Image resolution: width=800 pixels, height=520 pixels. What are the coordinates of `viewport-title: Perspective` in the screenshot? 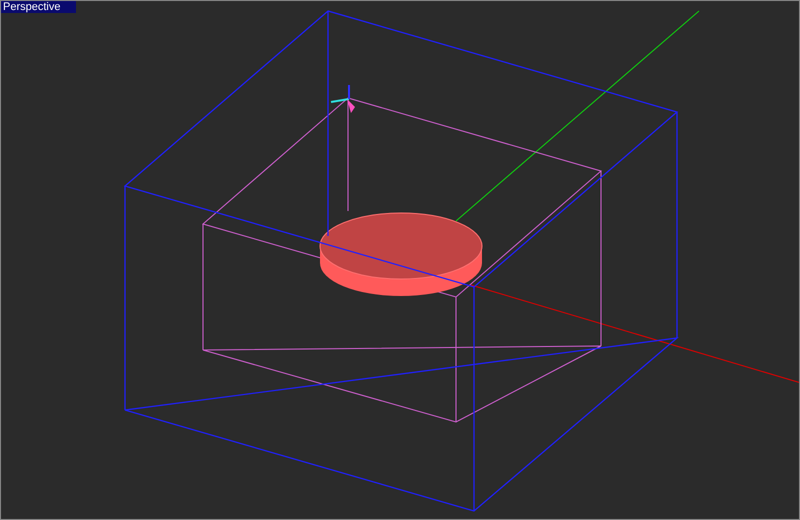 It's located at (38, 7).